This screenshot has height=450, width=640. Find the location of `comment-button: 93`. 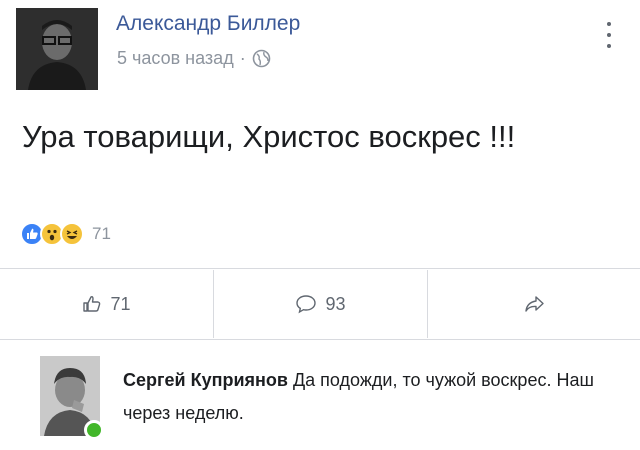

comment-button: 93 is located at coordinates (320, 304).